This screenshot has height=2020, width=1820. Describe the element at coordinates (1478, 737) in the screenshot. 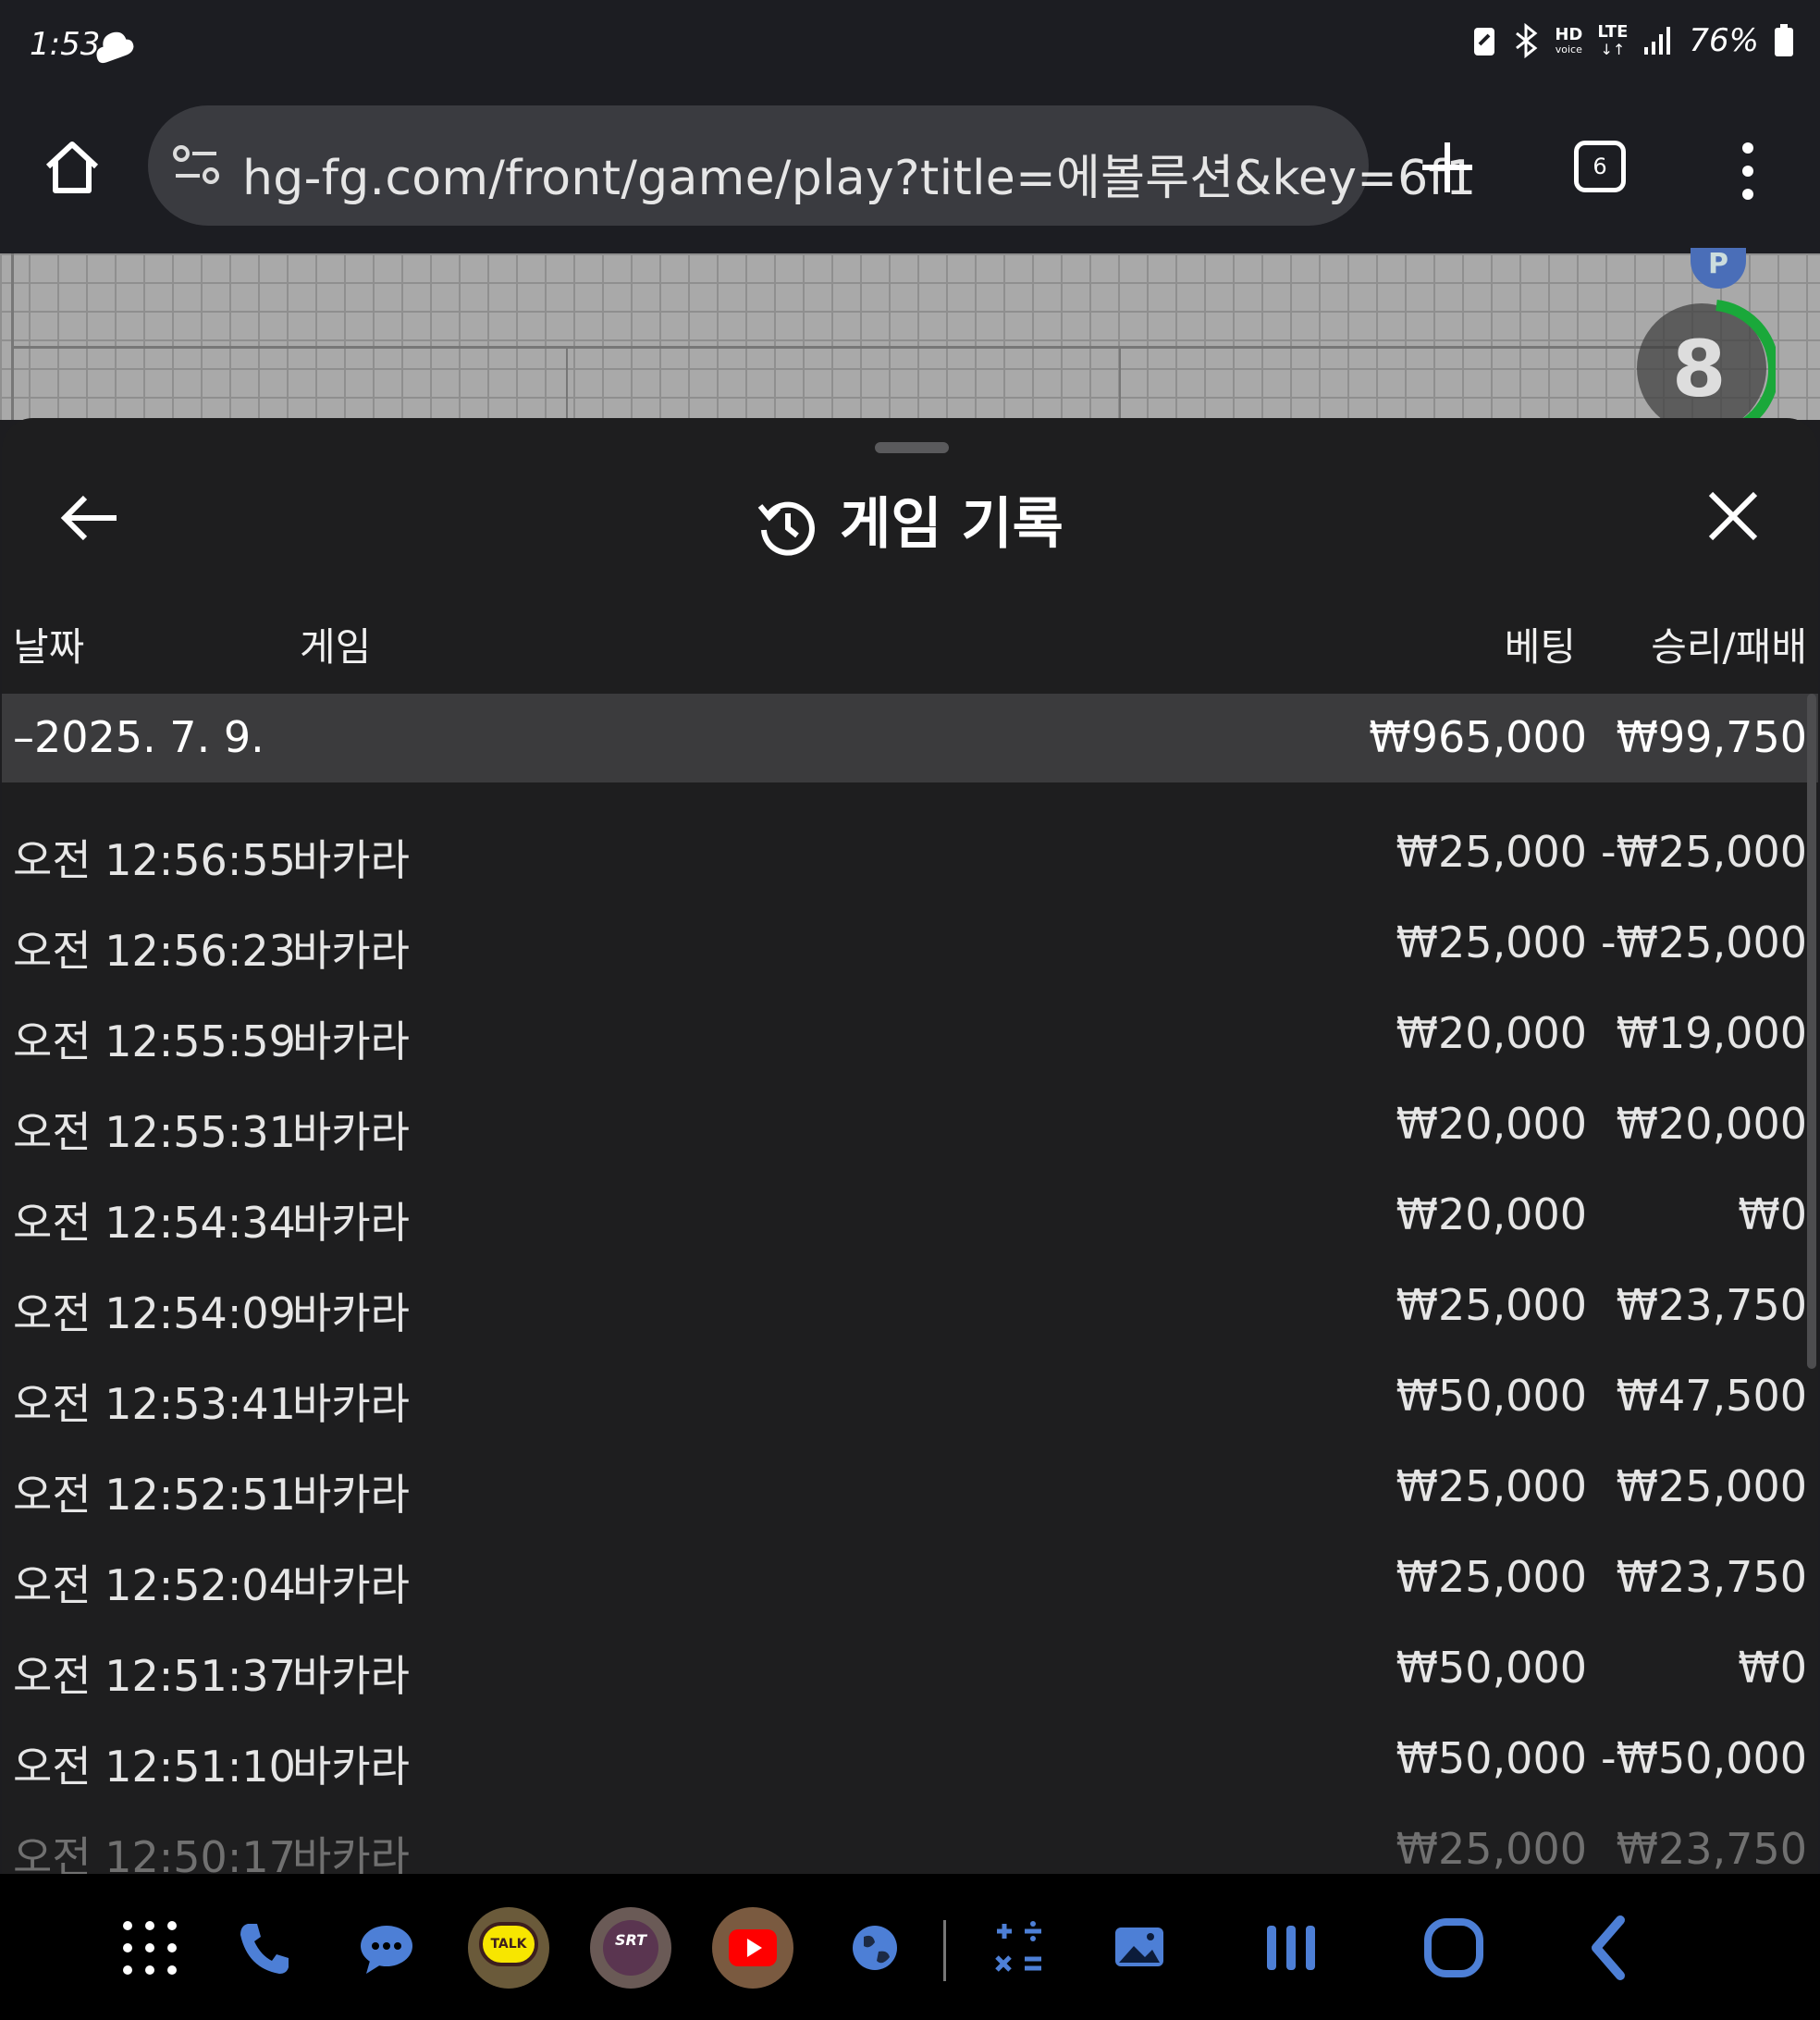

I see `summary-bet: ₩965,000` at that location.